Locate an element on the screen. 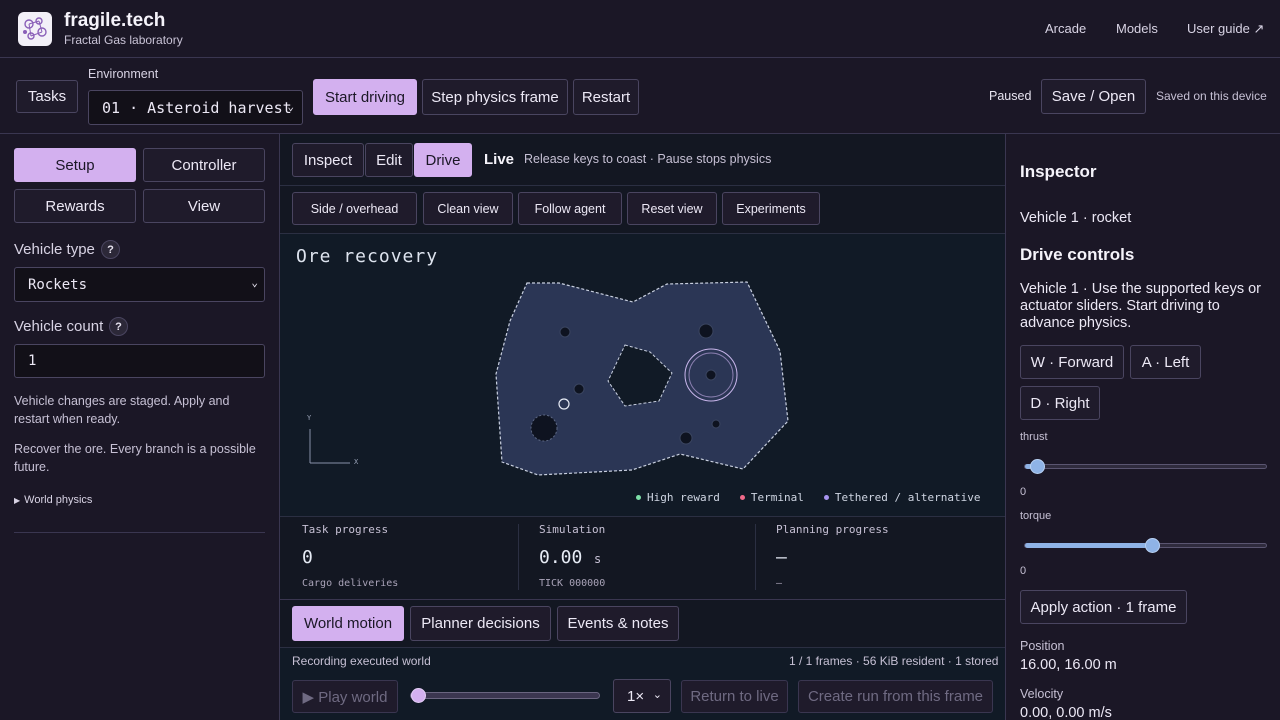 This screenshot has height=720, width=1280. legend-terminal: Terminal is located at coordinates (771, 497).